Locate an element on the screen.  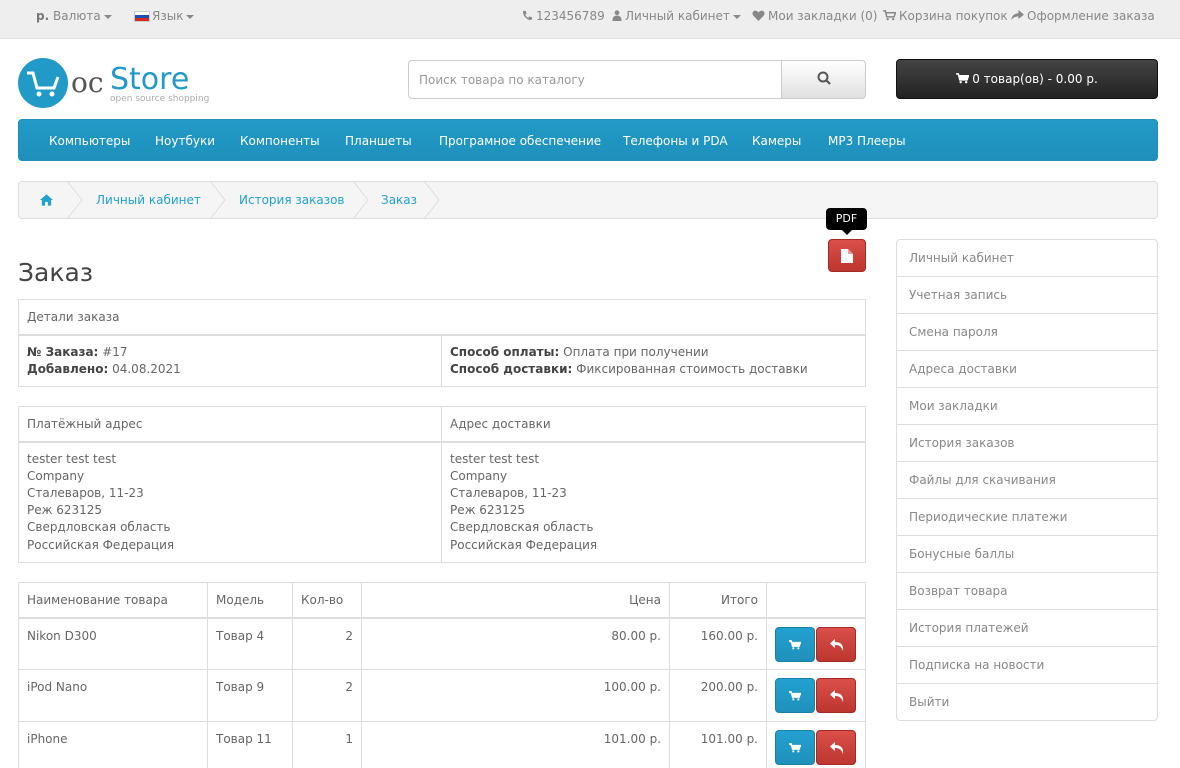
search-bar is located at coordinates (637, 79).